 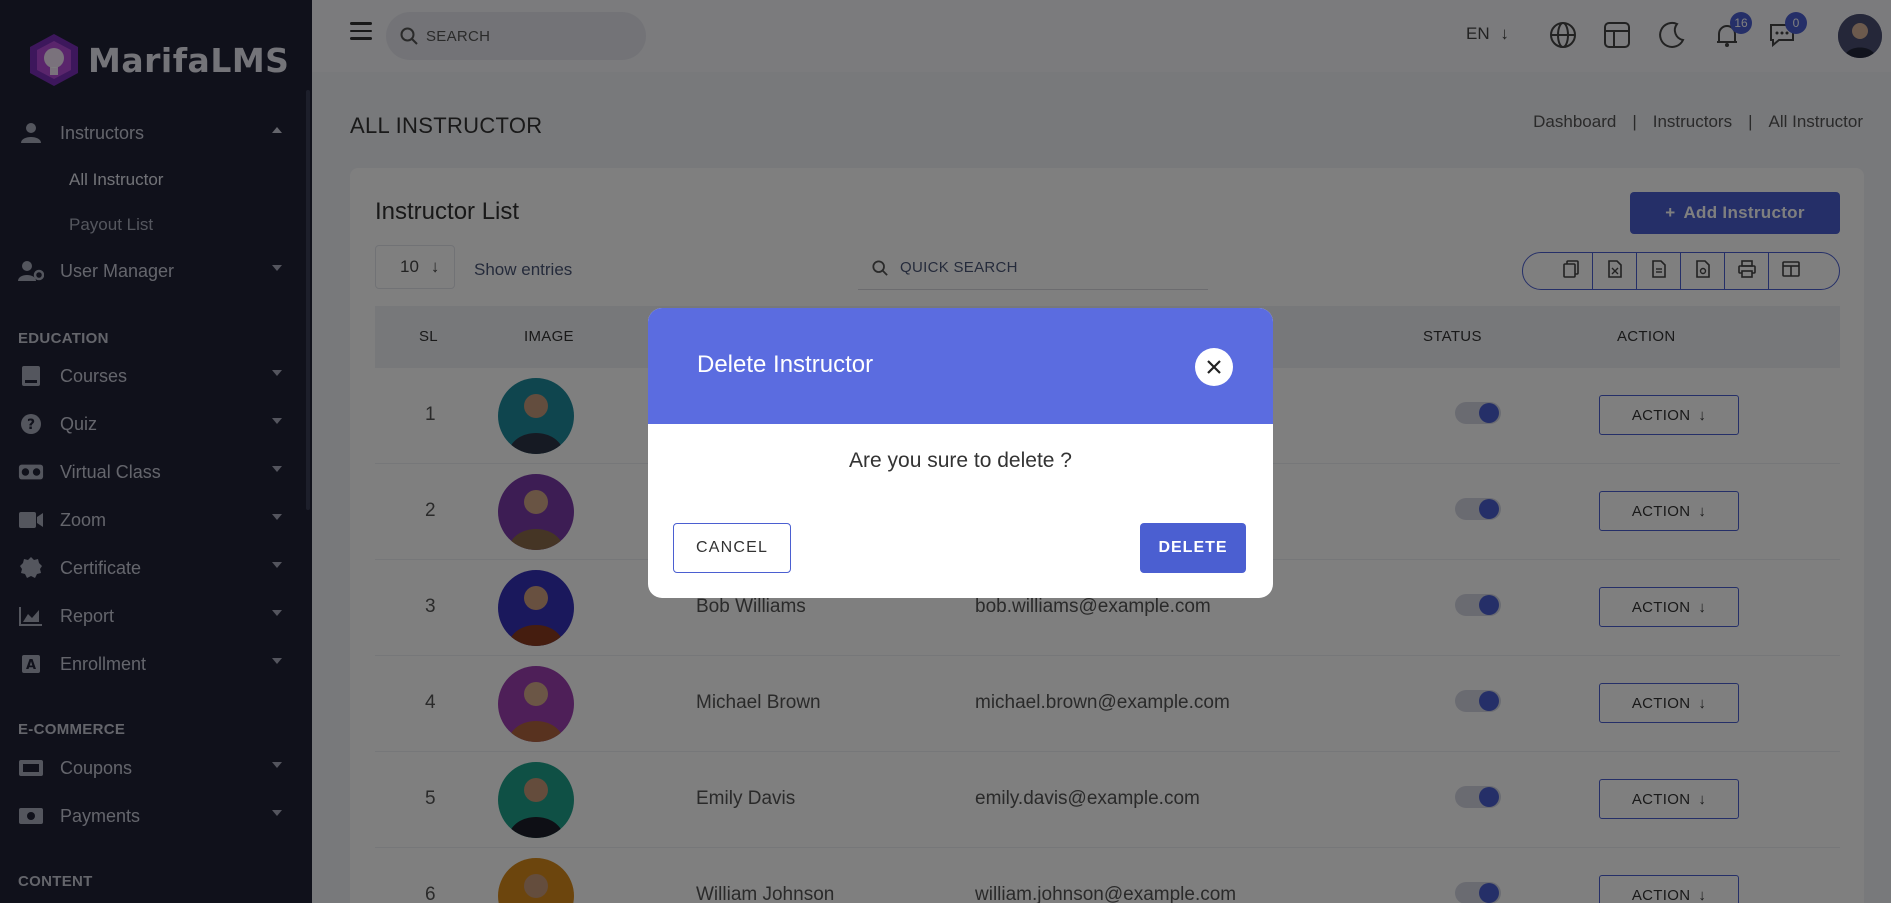 I want to click on modal-title: Delete Instructor, so click(x=785, y=364).